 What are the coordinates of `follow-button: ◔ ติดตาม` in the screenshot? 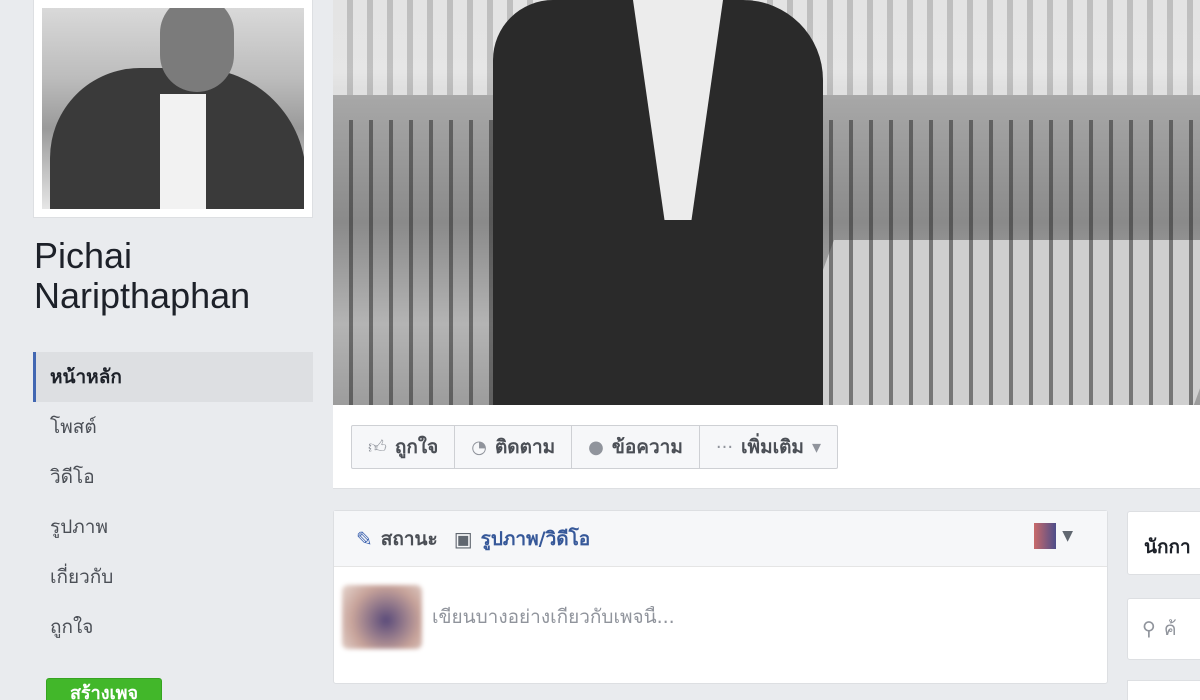 It's located at (513, 447).